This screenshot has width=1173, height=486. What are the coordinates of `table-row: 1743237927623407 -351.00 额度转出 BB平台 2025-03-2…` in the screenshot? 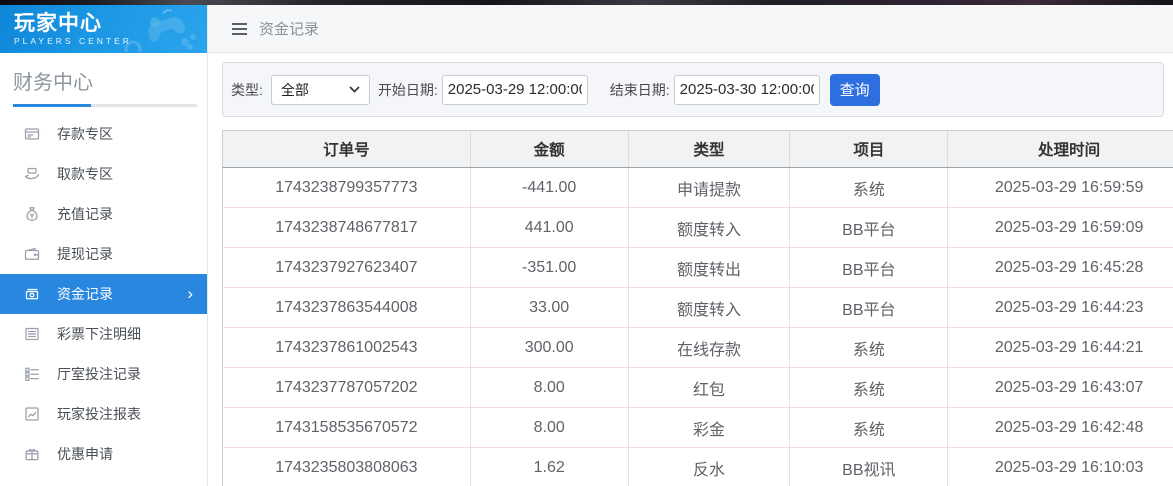 It's located at (697, 268).